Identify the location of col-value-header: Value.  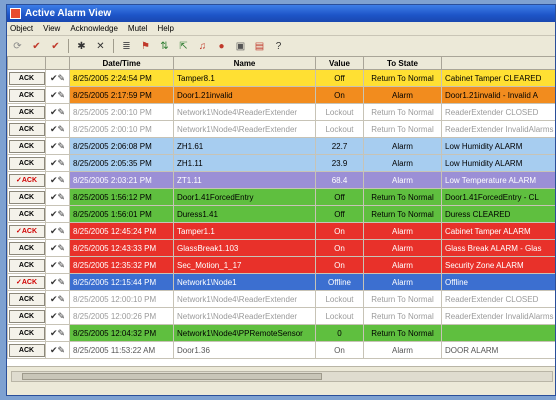
(339, 63).